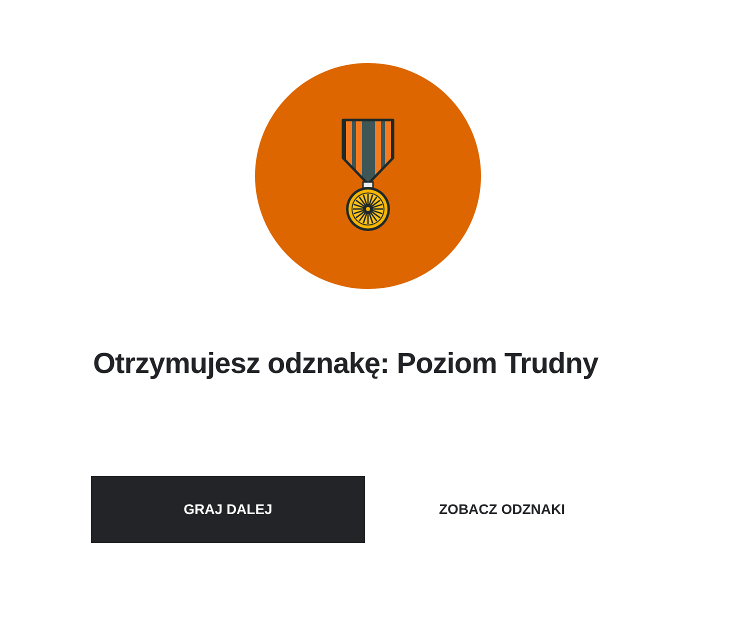  I want to click on view-badges-button: ZOBACZ ODZNAKI, so click(502, 509).